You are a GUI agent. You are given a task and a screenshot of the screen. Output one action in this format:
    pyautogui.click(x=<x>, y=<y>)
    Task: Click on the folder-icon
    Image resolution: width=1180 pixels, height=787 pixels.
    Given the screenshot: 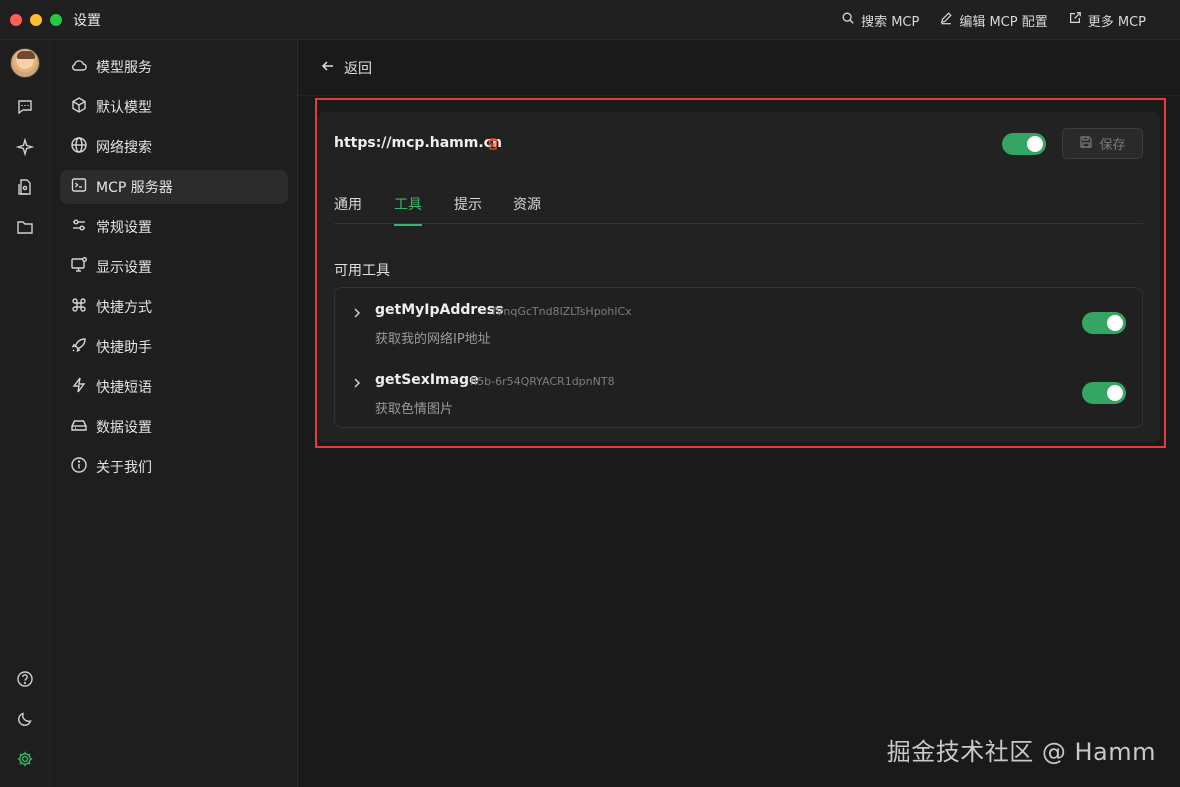 What is the action you would take?
    pyautogui.click(x=25, y=227)
    